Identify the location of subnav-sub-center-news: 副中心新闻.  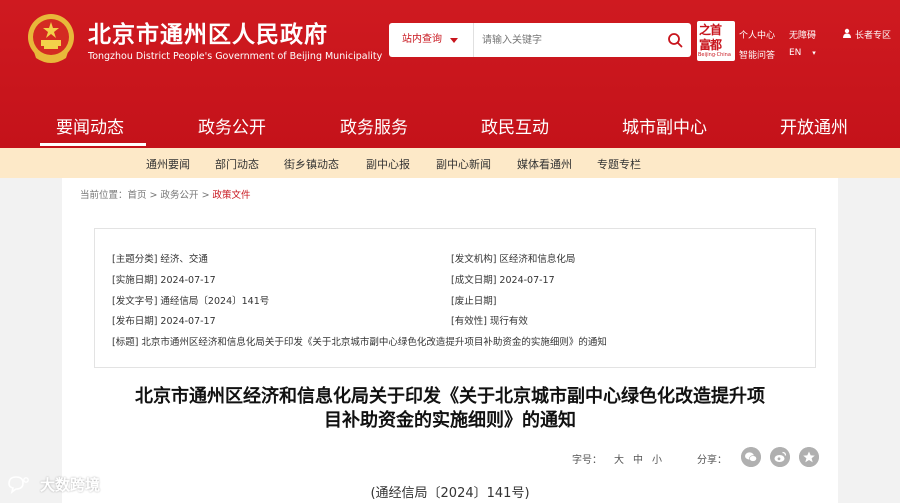
(463, 164).